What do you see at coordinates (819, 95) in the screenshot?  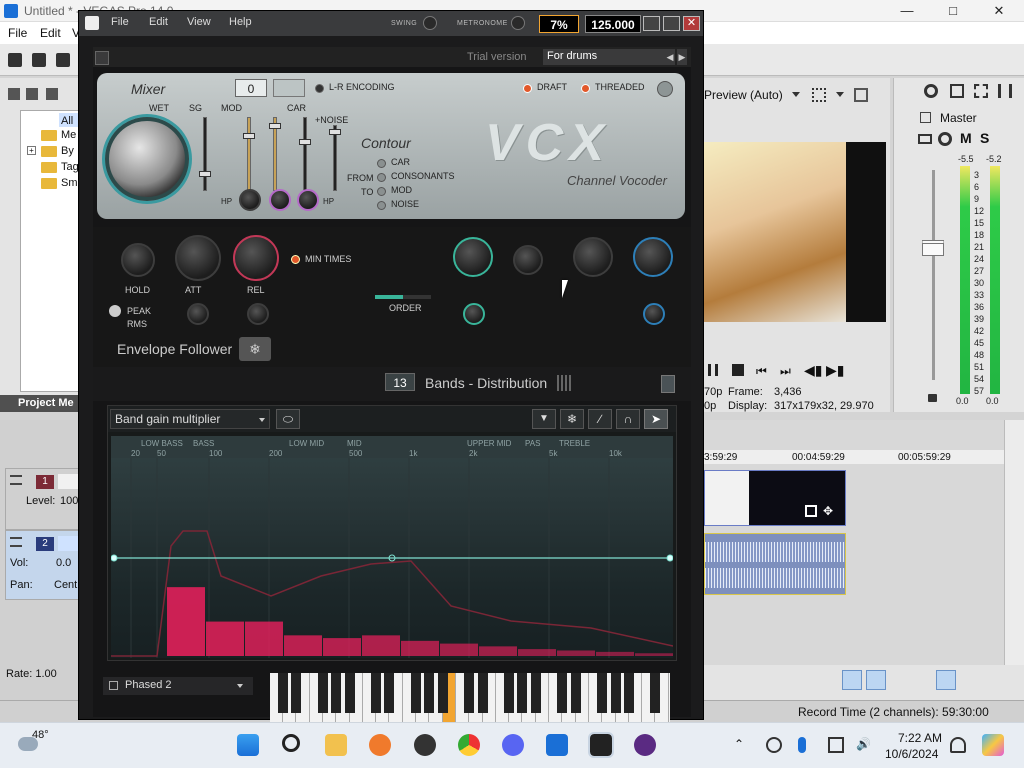 I see `grid-icon` at bounding box center [819, 95].